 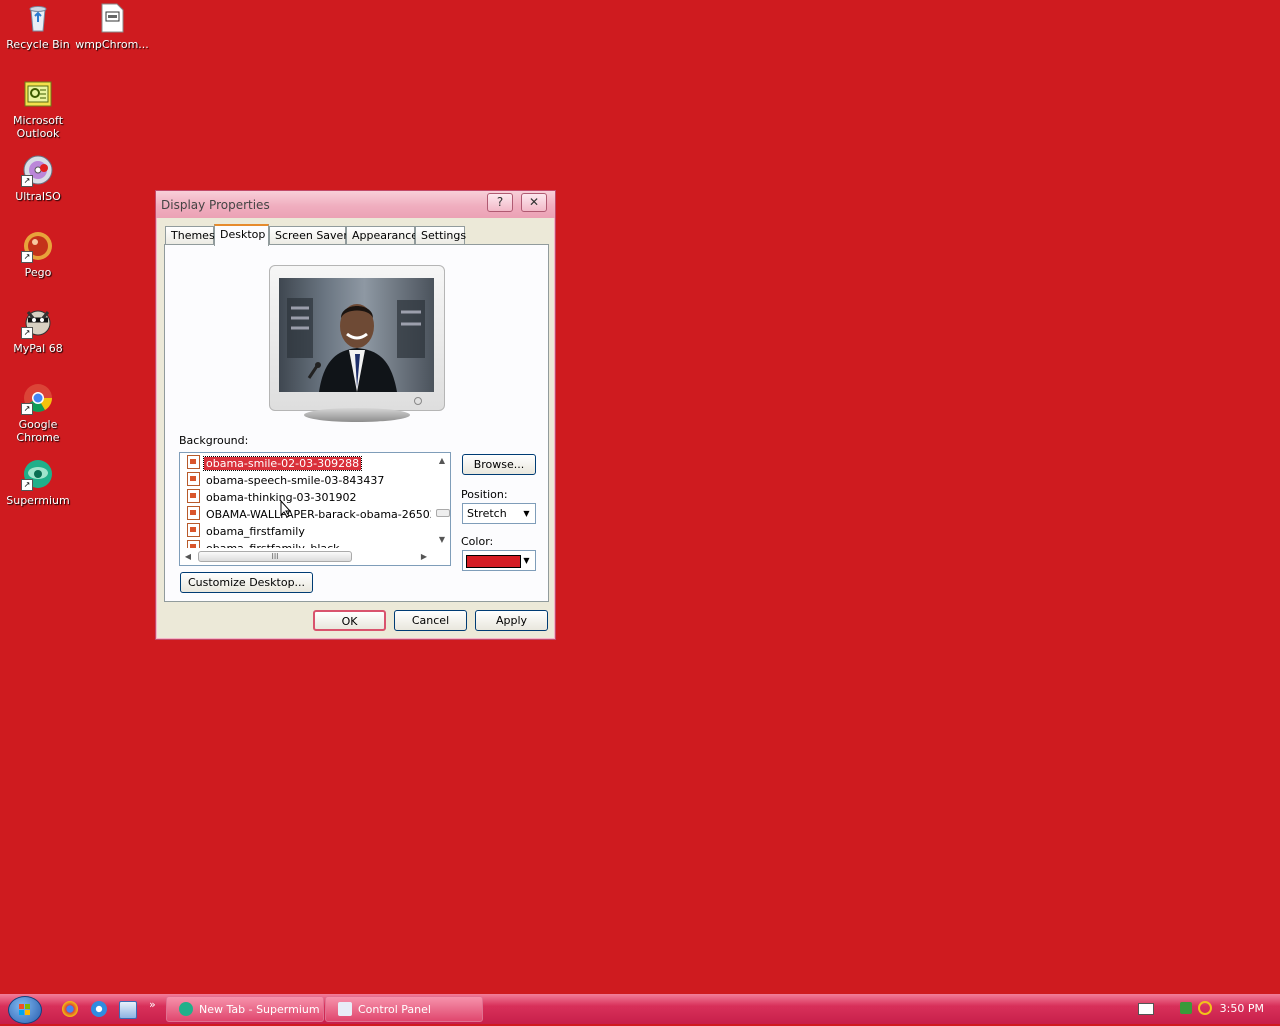 What do you see at coordinates (418, 401) in the screenshot?
I see `power-led` at bounding box center [418, 401].